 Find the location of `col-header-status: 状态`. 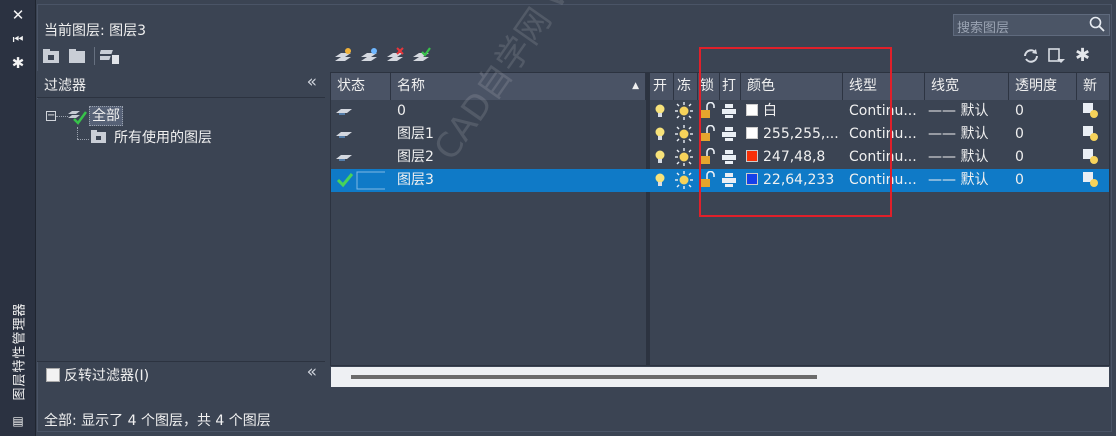

col-header-status: 状态 is located at coordinates (361, 86).